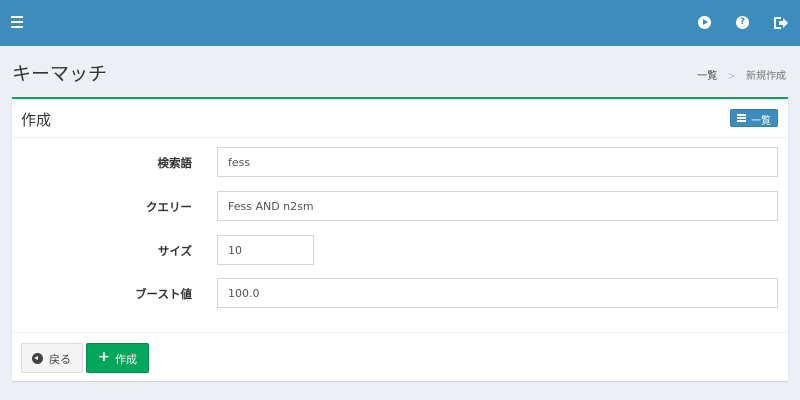  Describe the element at coordinates (37, 358) in the screenshot. I see `back-arrow-icon` at that location.